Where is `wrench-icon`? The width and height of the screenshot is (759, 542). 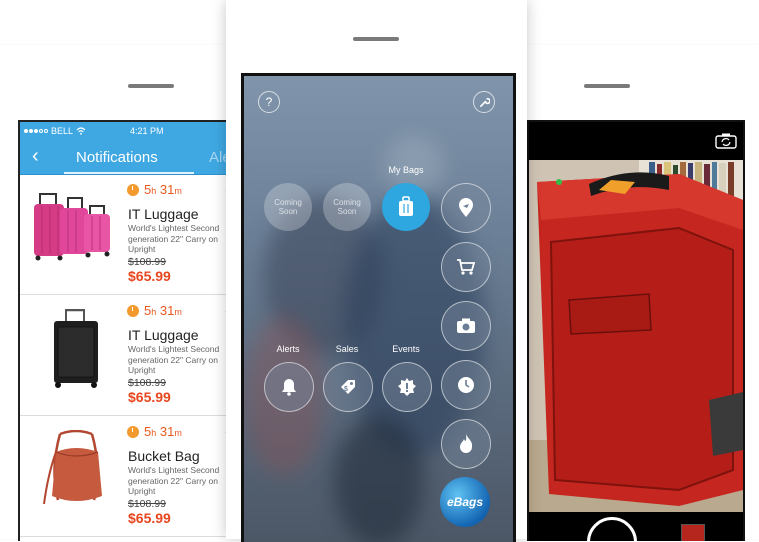 wrench-icon is located at coordinates (484, 102).